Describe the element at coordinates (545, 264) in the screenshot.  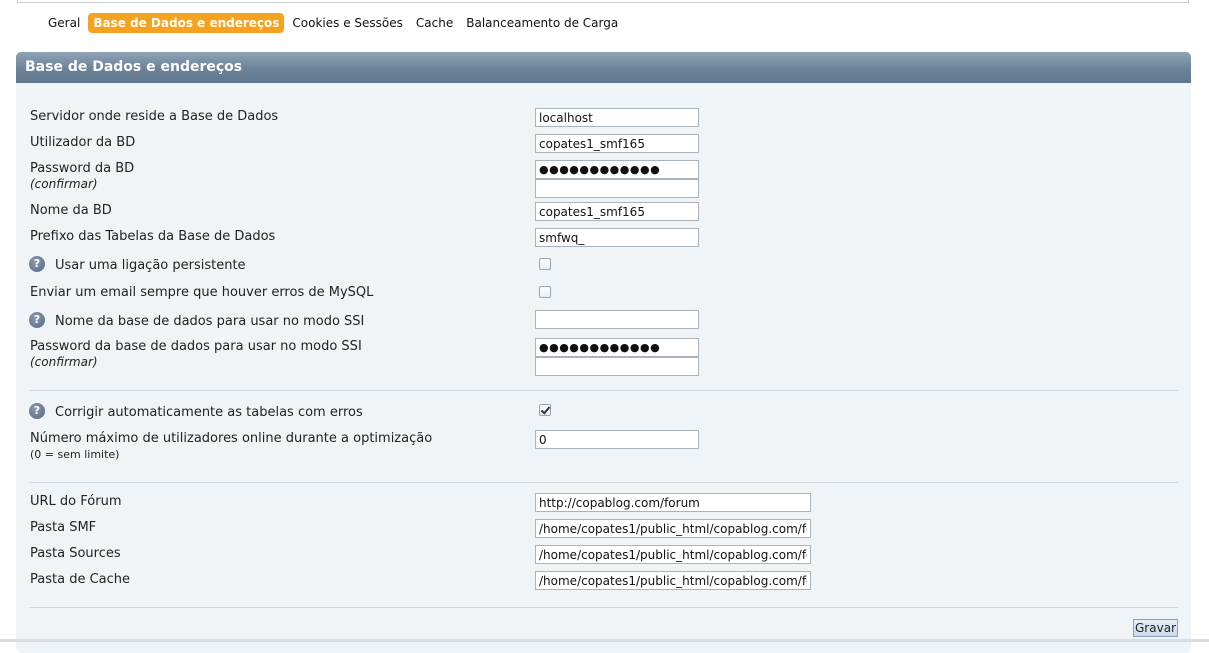
I see `persistent-checkbox` at that location.